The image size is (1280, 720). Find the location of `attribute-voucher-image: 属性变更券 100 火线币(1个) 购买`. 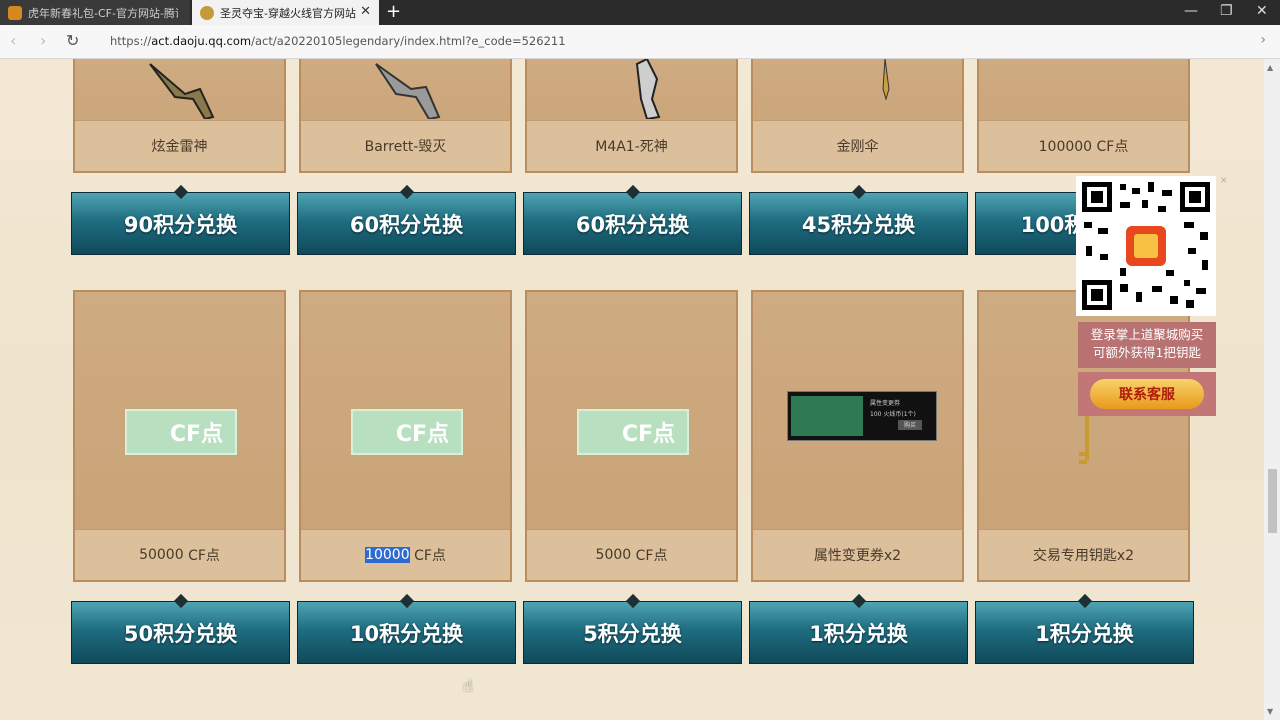

attribute-voucher-image: 属性变更券 100 火线币(1个) 购买 is located at coordinates (862, 416).